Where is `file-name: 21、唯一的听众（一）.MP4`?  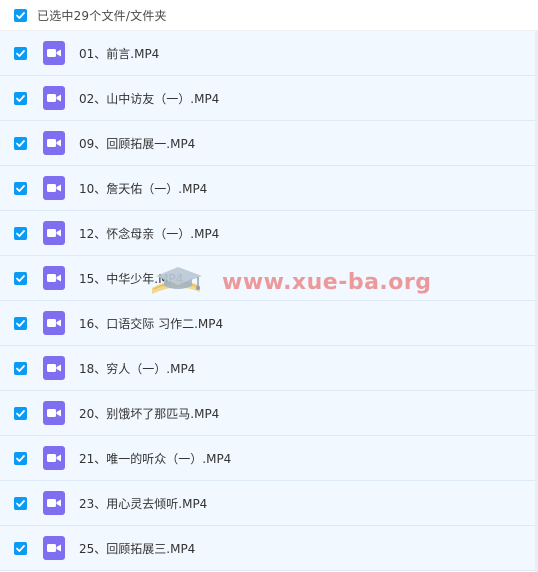 file-name: 21、唯一的听众（一）.MP4 is located at coordinates (155, 458).